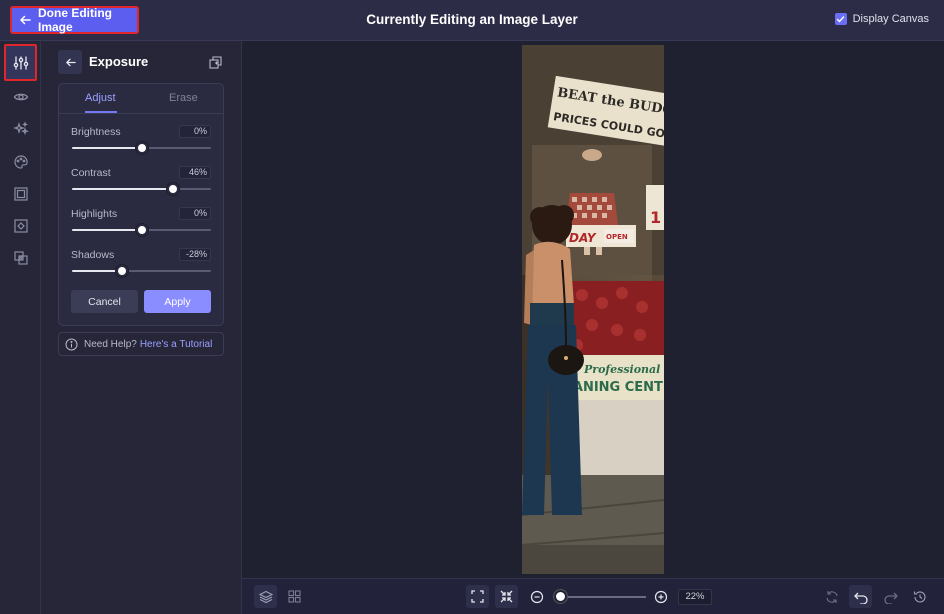 This screenshot has width=944, height=614. What do you see at coordinates (195, 172) in the screenshot?
I see `slider-value-input: 46%` at bounding box center [195, 172].